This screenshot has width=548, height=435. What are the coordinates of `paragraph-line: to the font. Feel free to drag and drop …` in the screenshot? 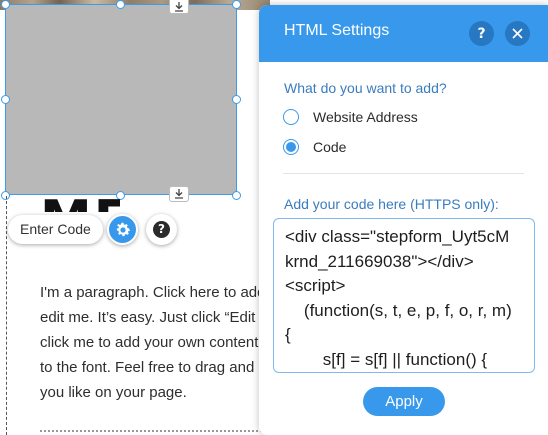 It's located at (155, 367).